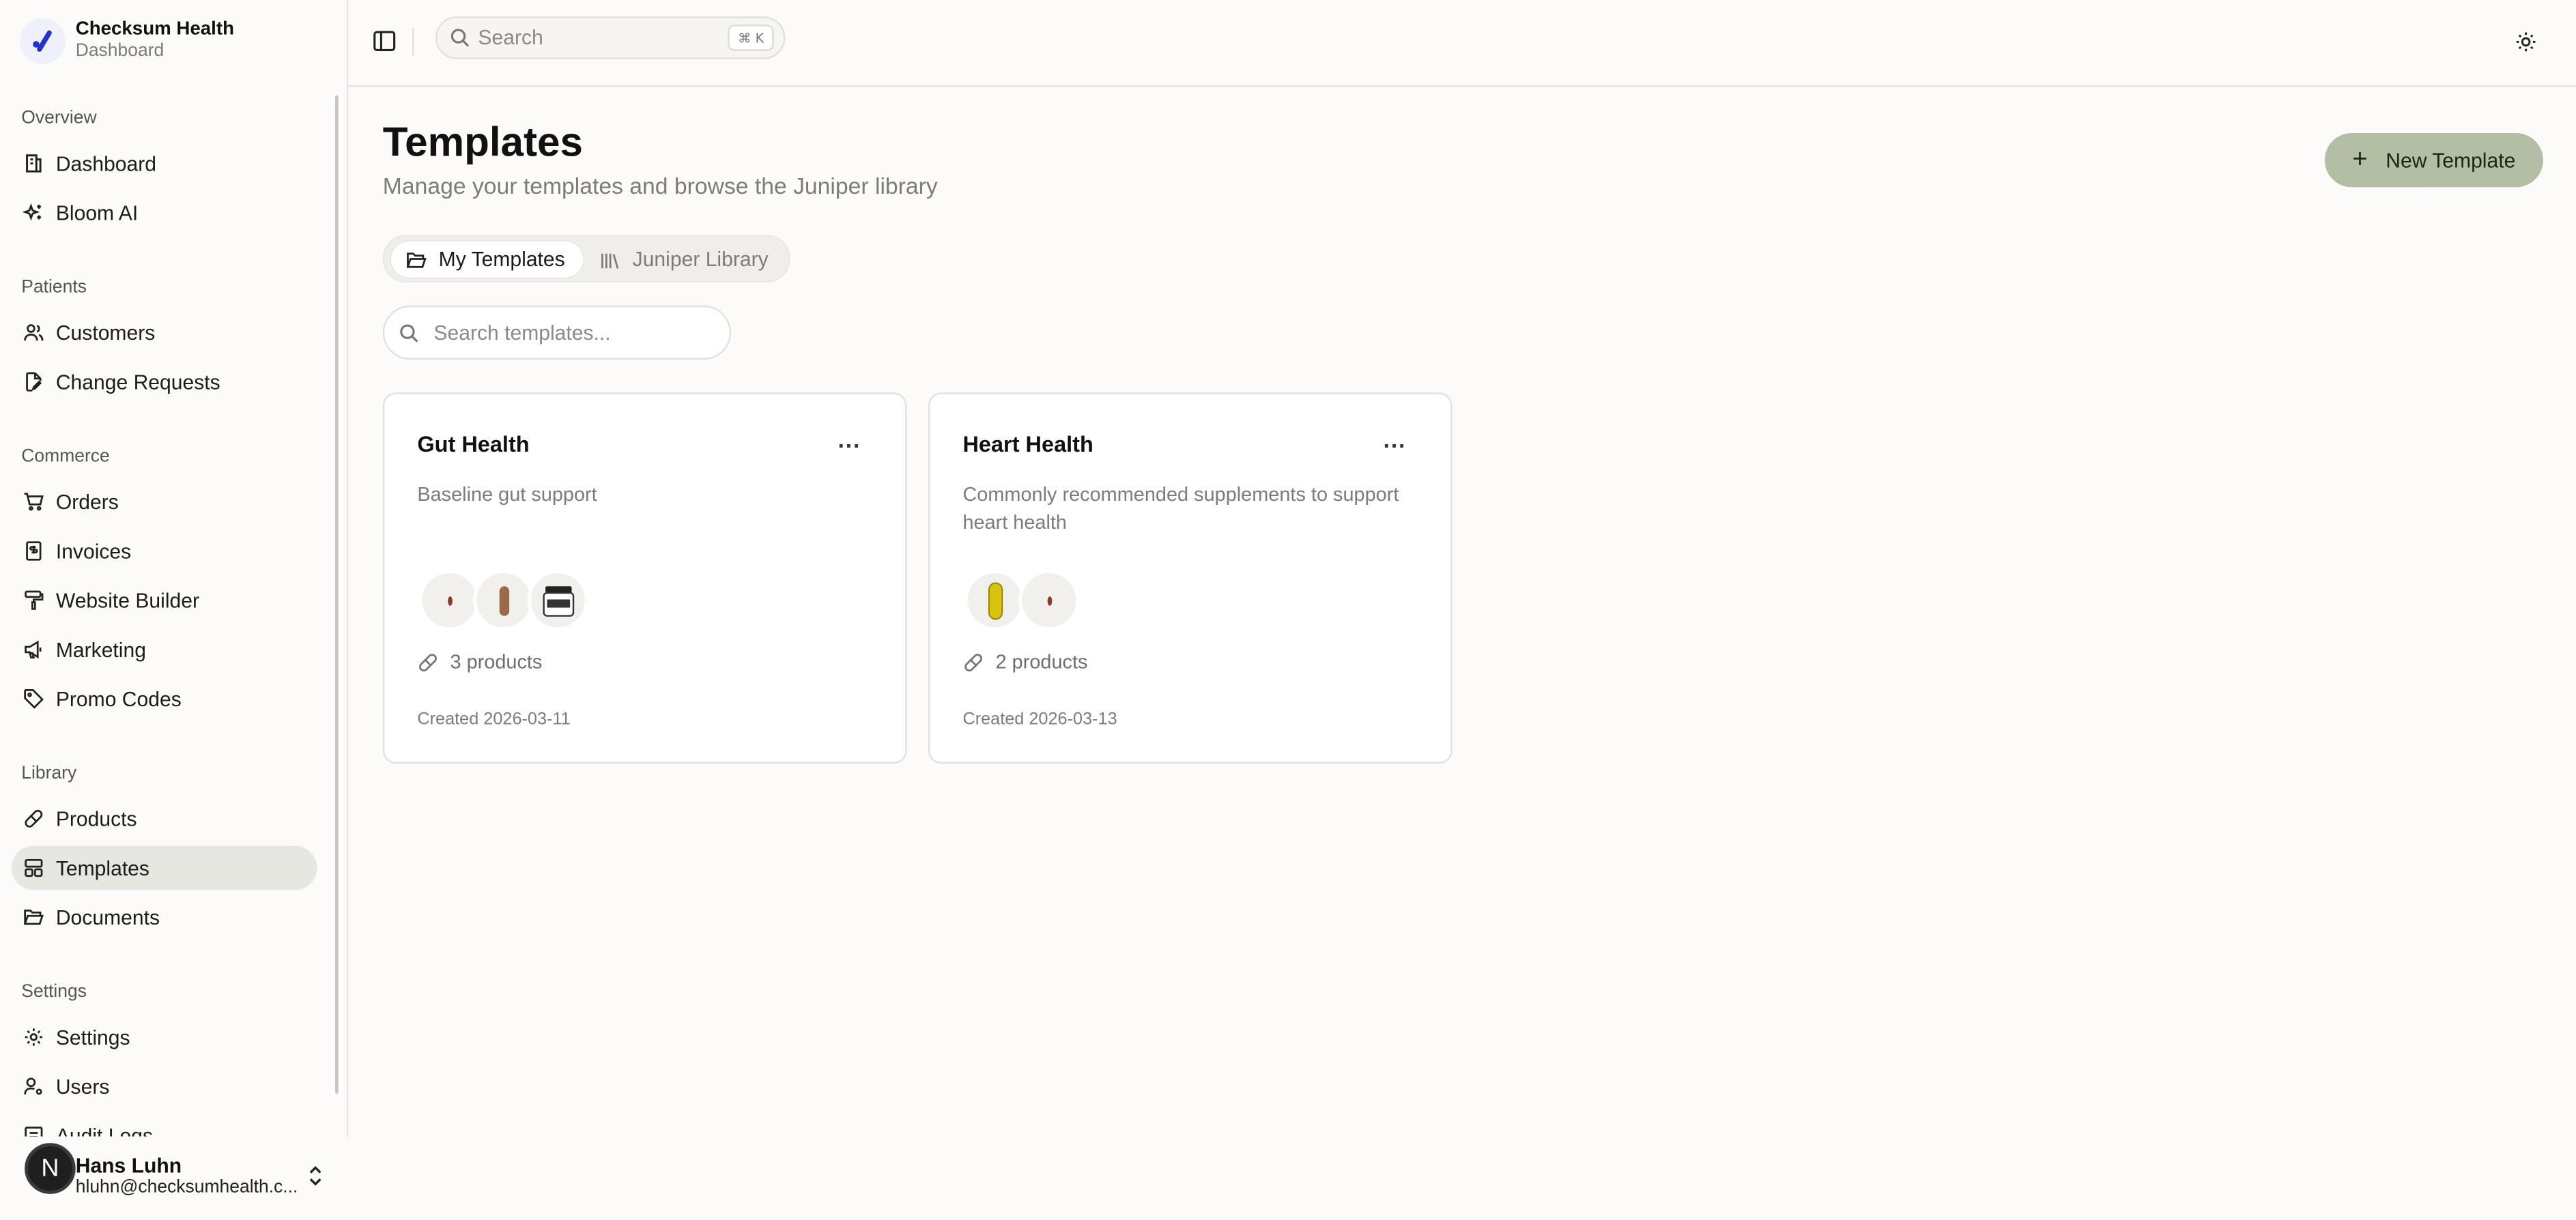  What do you see at coordinates (119, 51) in the screenshot?
I see `brand-subtitle: Dashboard` at bounding box center [119, 51].